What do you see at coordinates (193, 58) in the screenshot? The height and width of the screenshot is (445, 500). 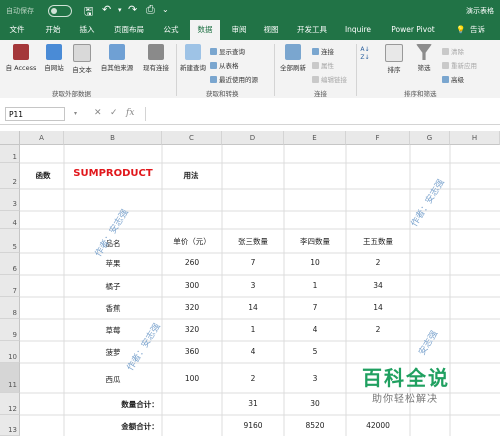 I see `new-query-button: 新建查询` at bounding box center [193, 58].